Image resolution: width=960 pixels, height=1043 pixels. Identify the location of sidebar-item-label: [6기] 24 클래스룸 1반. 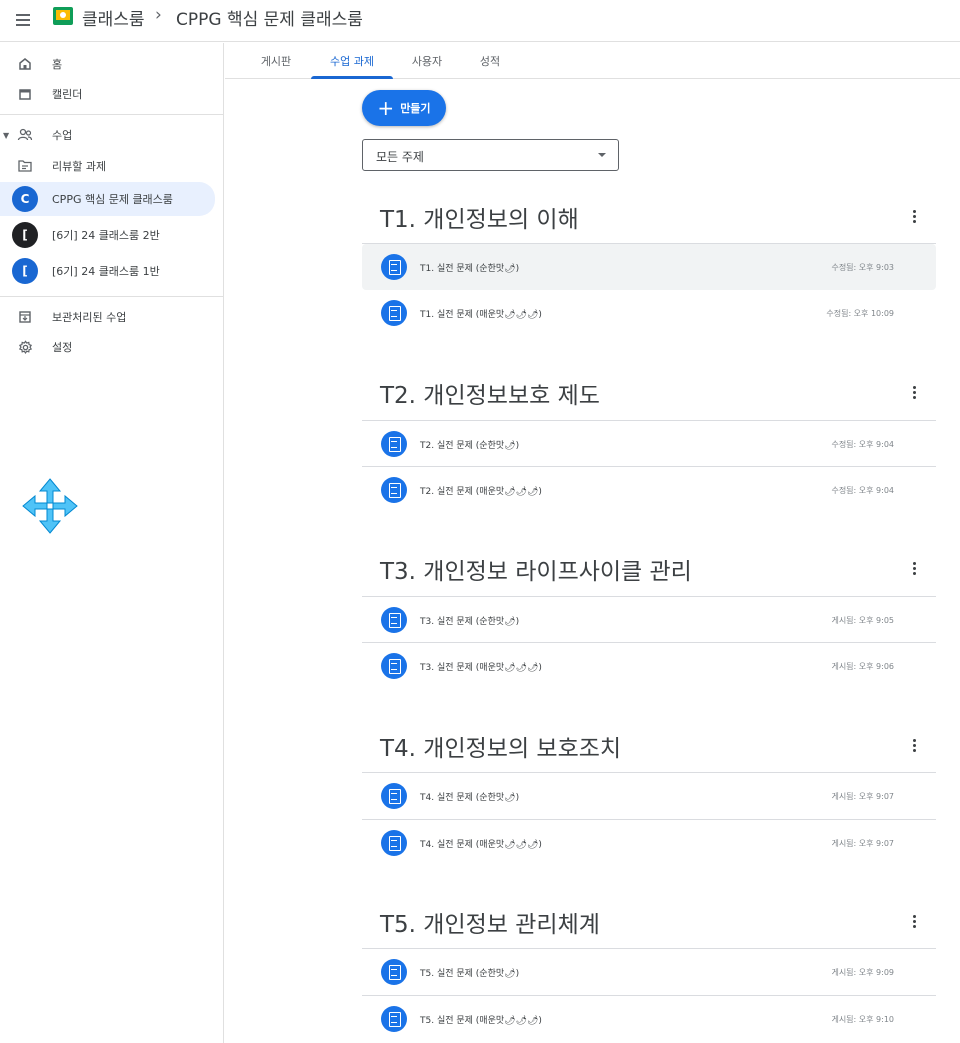
(106, 271).